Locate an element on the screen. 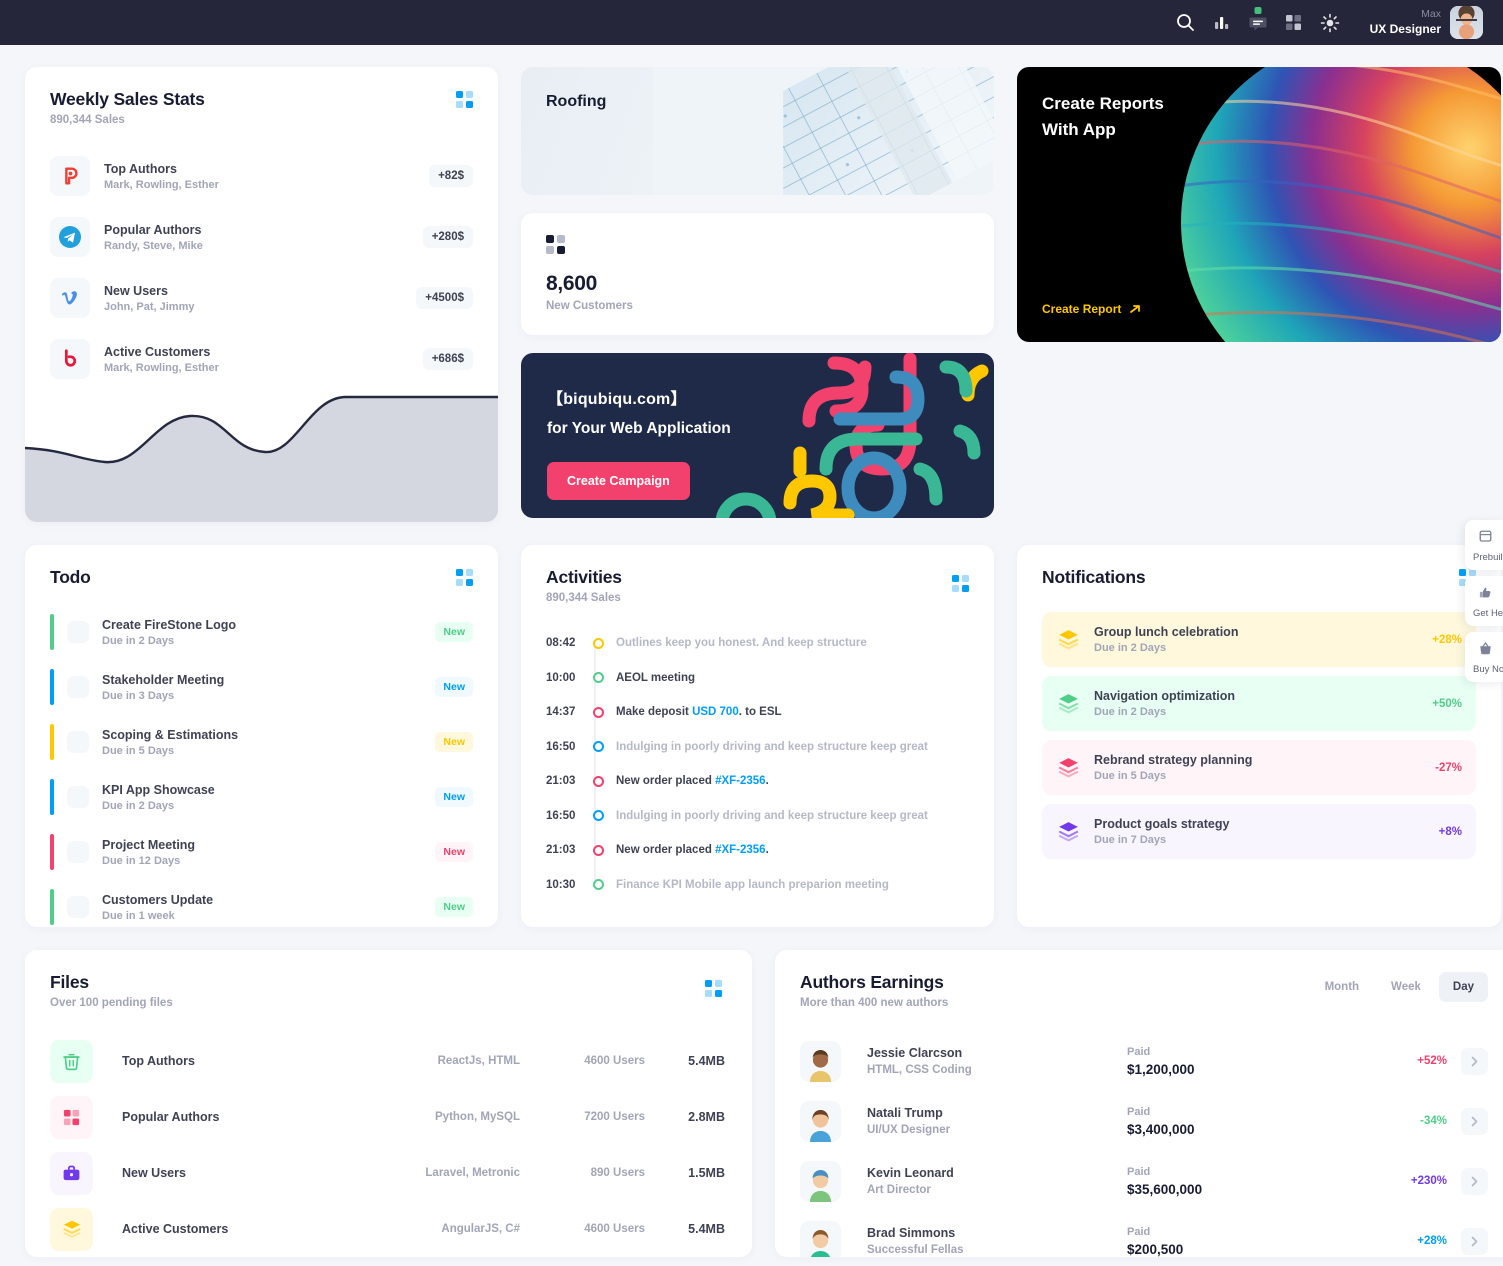  weekly-sales-subtitle: 890,344 Sales is located at coordinates (87, 120).